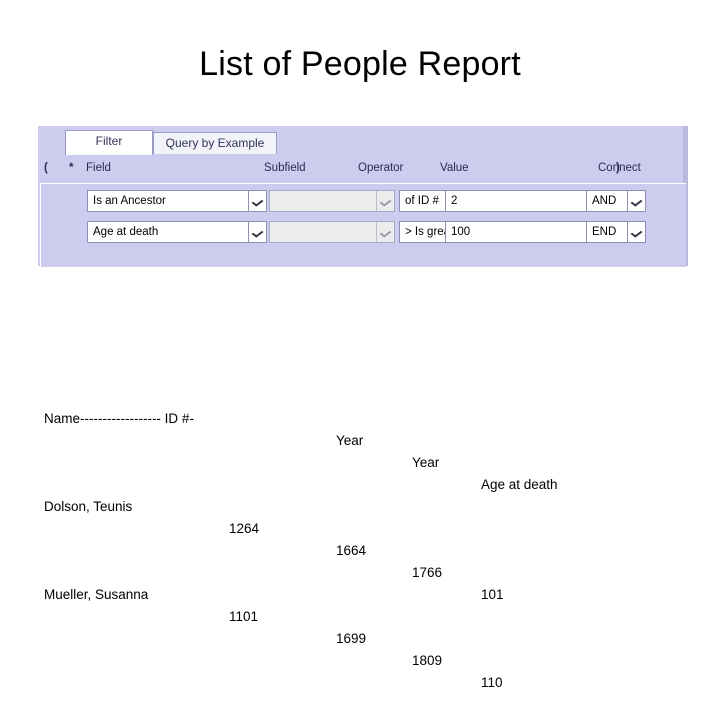 Image resolution: width=720 pixels, height=716 pixels. What do you see at coordinates (177, 232) in the screenshot?
I see `field-dropdown-row-2: Age at death` at bounding box center [177, 232].